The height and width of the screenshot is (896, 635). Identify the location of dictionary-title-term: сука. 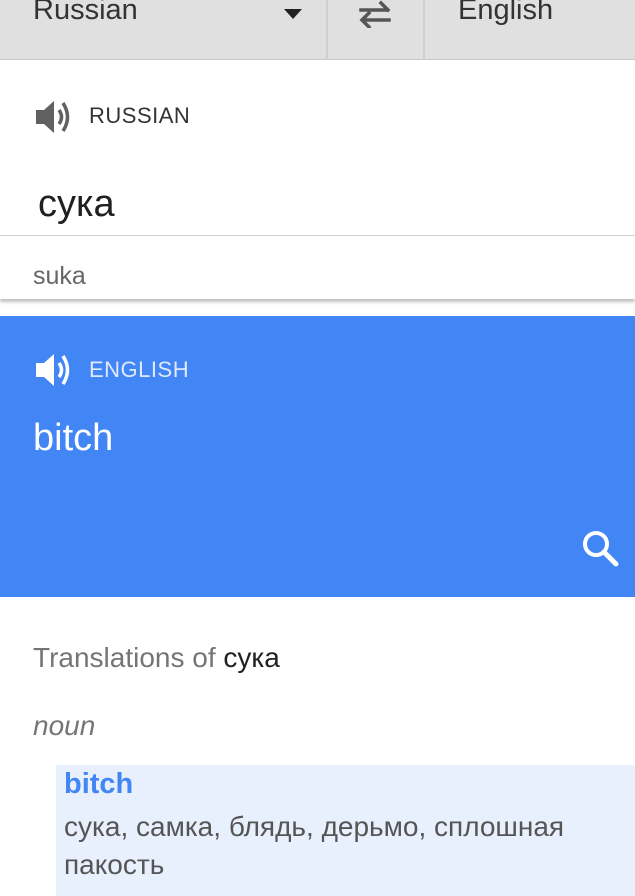
(251, 657).